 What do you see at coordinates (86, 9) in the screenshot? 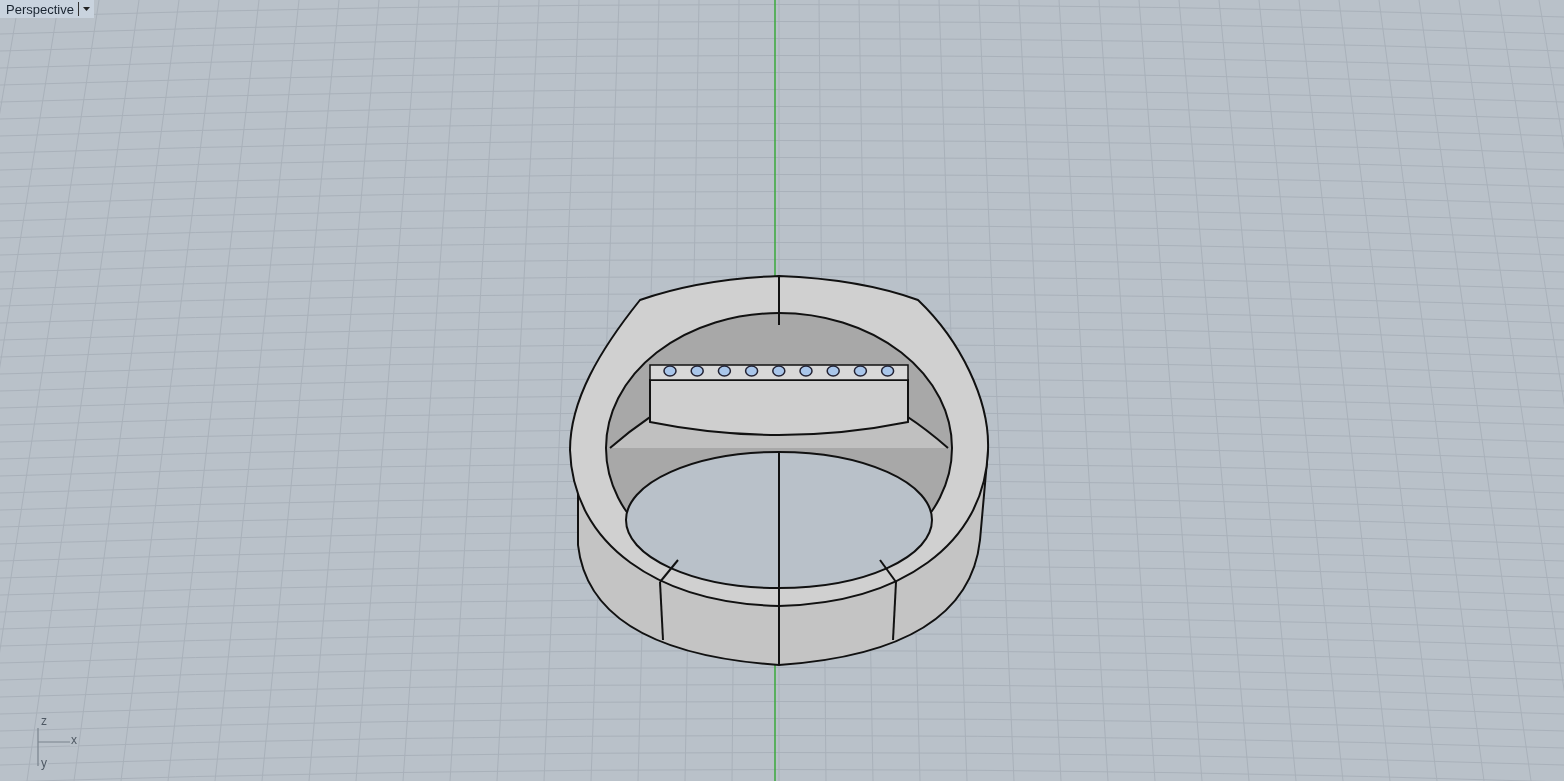
I see `caret-icon` at bounding box center [86, 9].